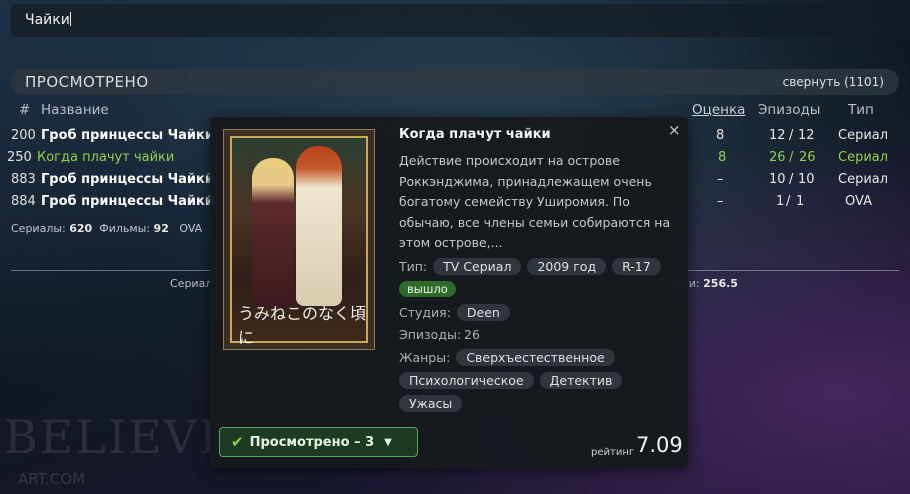 The width and height of the screenshot is (910, 494). I want to click on row-number: 884, so click(23, 201).